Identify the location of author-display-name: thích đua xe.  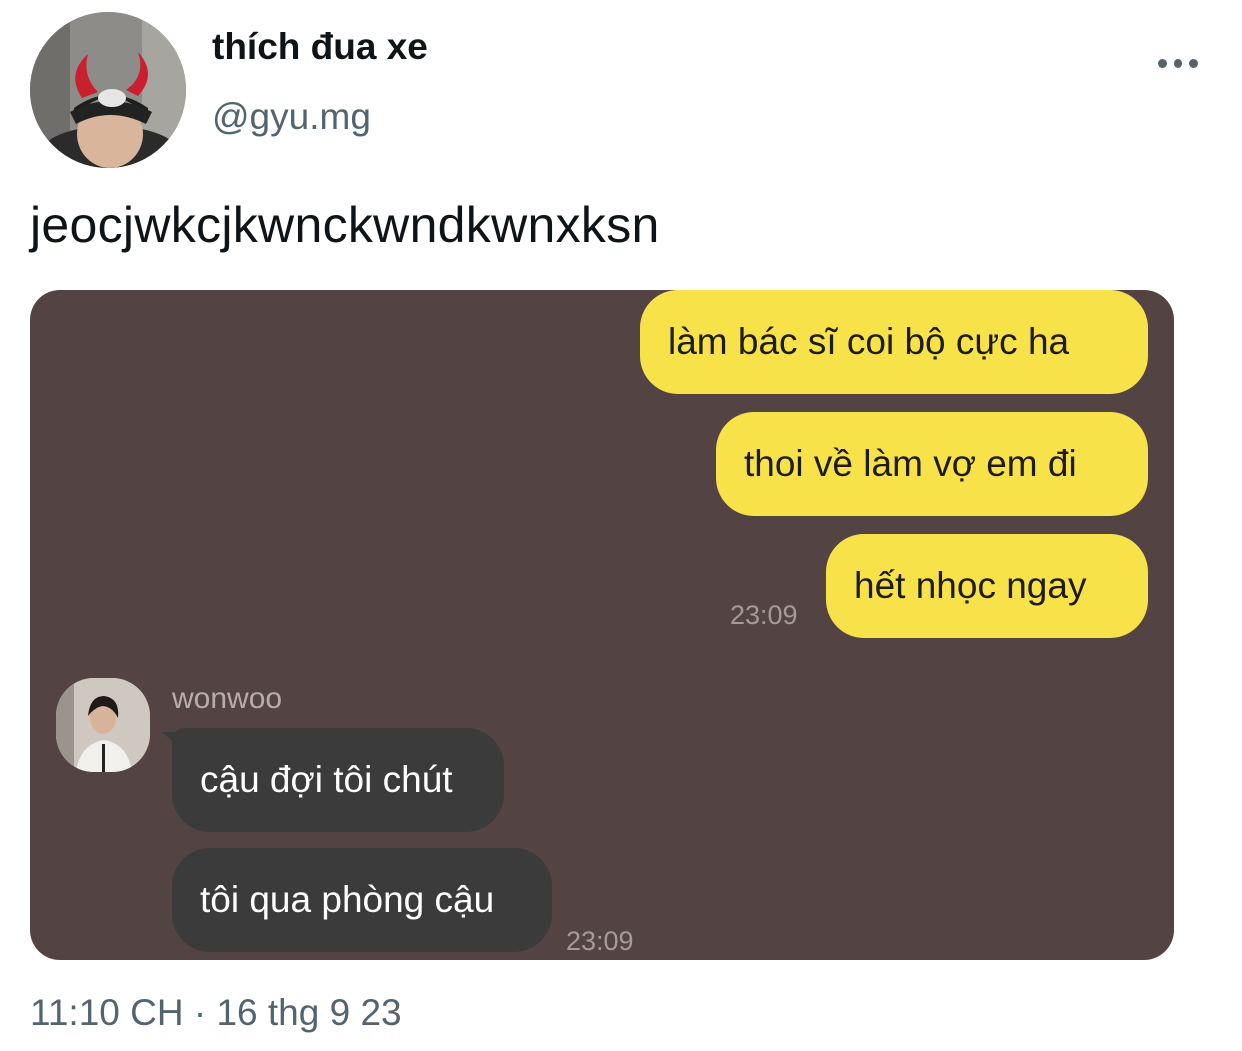
(320, 47).